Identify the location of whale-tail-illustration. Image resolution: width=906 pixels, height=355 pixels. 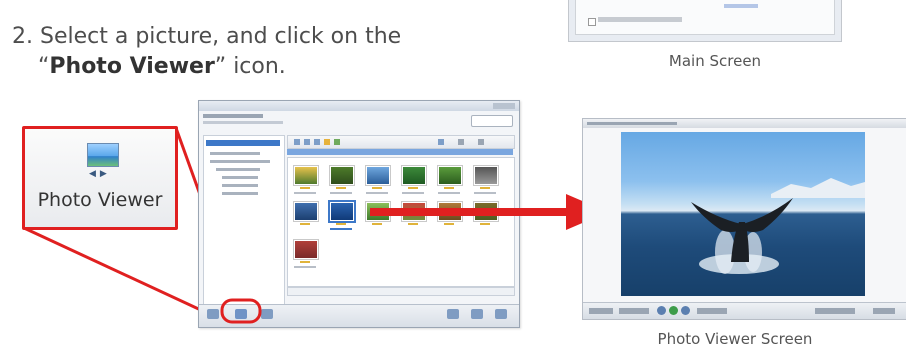
(778, 226).